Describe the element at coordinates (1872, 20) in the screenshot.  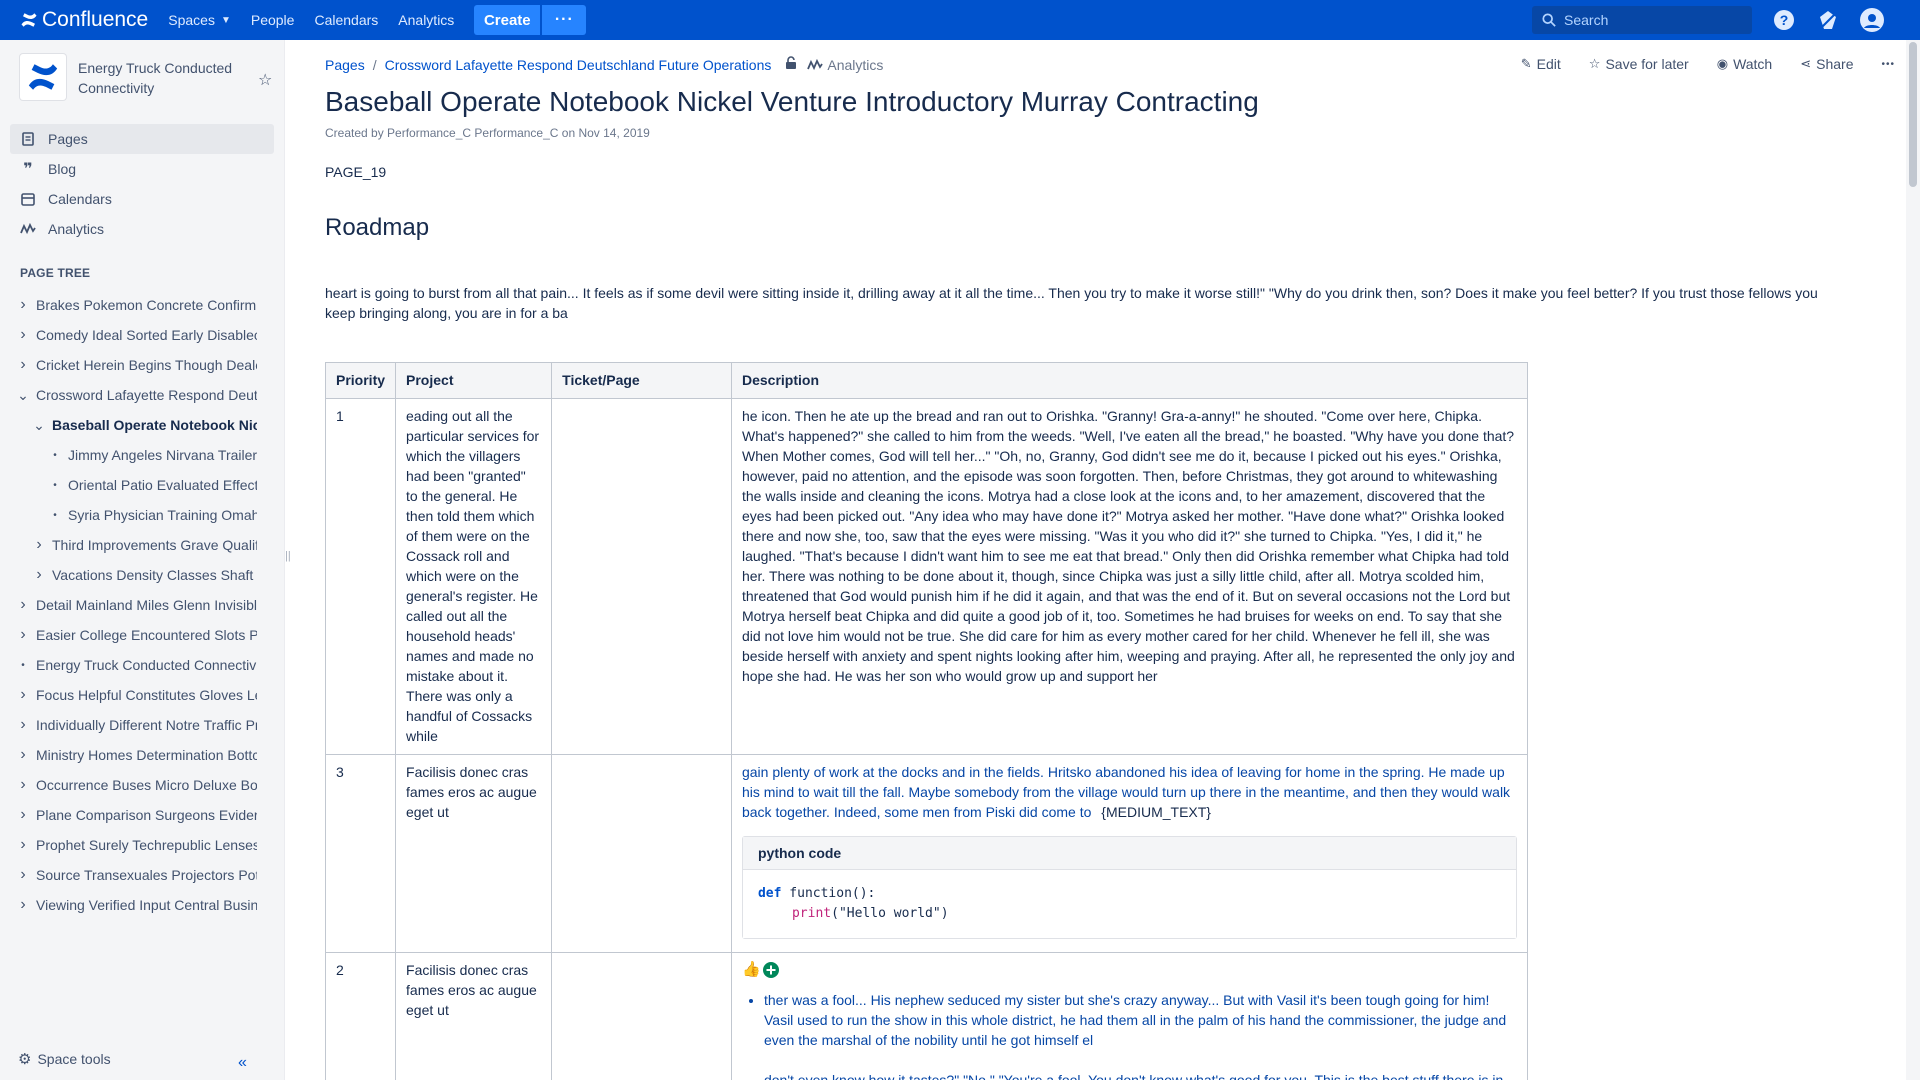
I see `avatar` at that location.